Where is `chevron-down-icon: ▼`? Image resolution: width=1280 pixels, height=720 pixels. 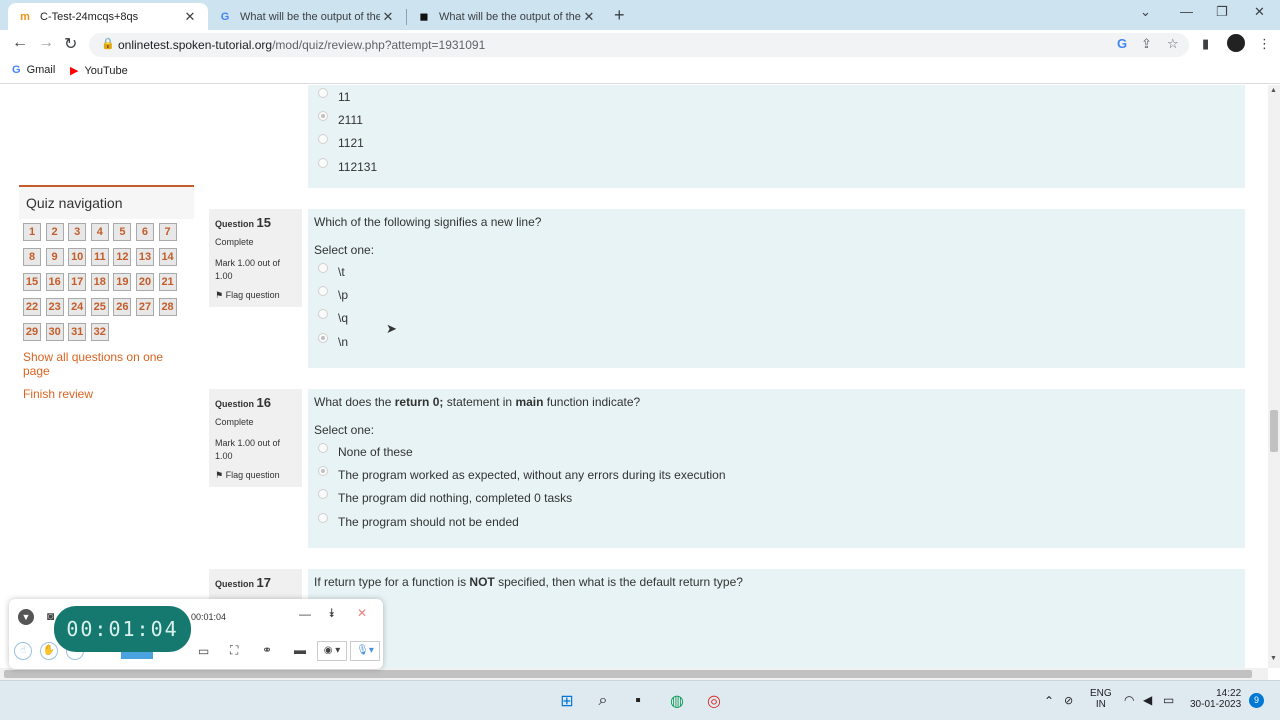
chevron-down-icon: ▼ is located at coordinates (26, 617).